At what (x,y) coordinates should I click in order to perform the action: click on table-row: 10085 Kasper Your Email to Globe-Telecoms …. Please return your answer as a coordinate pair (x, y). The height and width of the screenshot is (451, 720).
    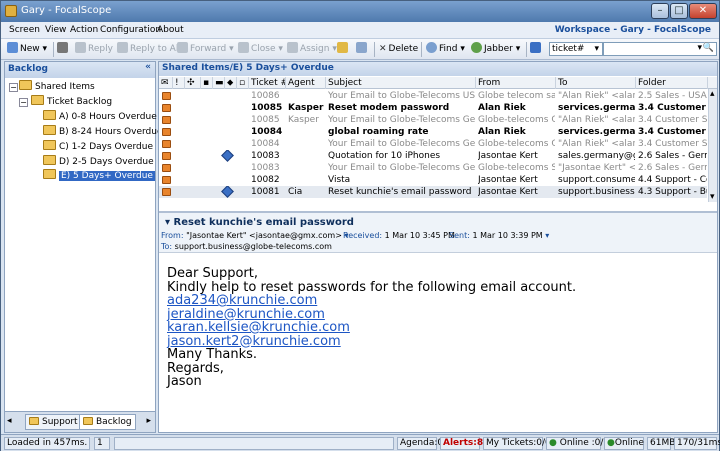
    Looking at the image, I should click on (433, 120).